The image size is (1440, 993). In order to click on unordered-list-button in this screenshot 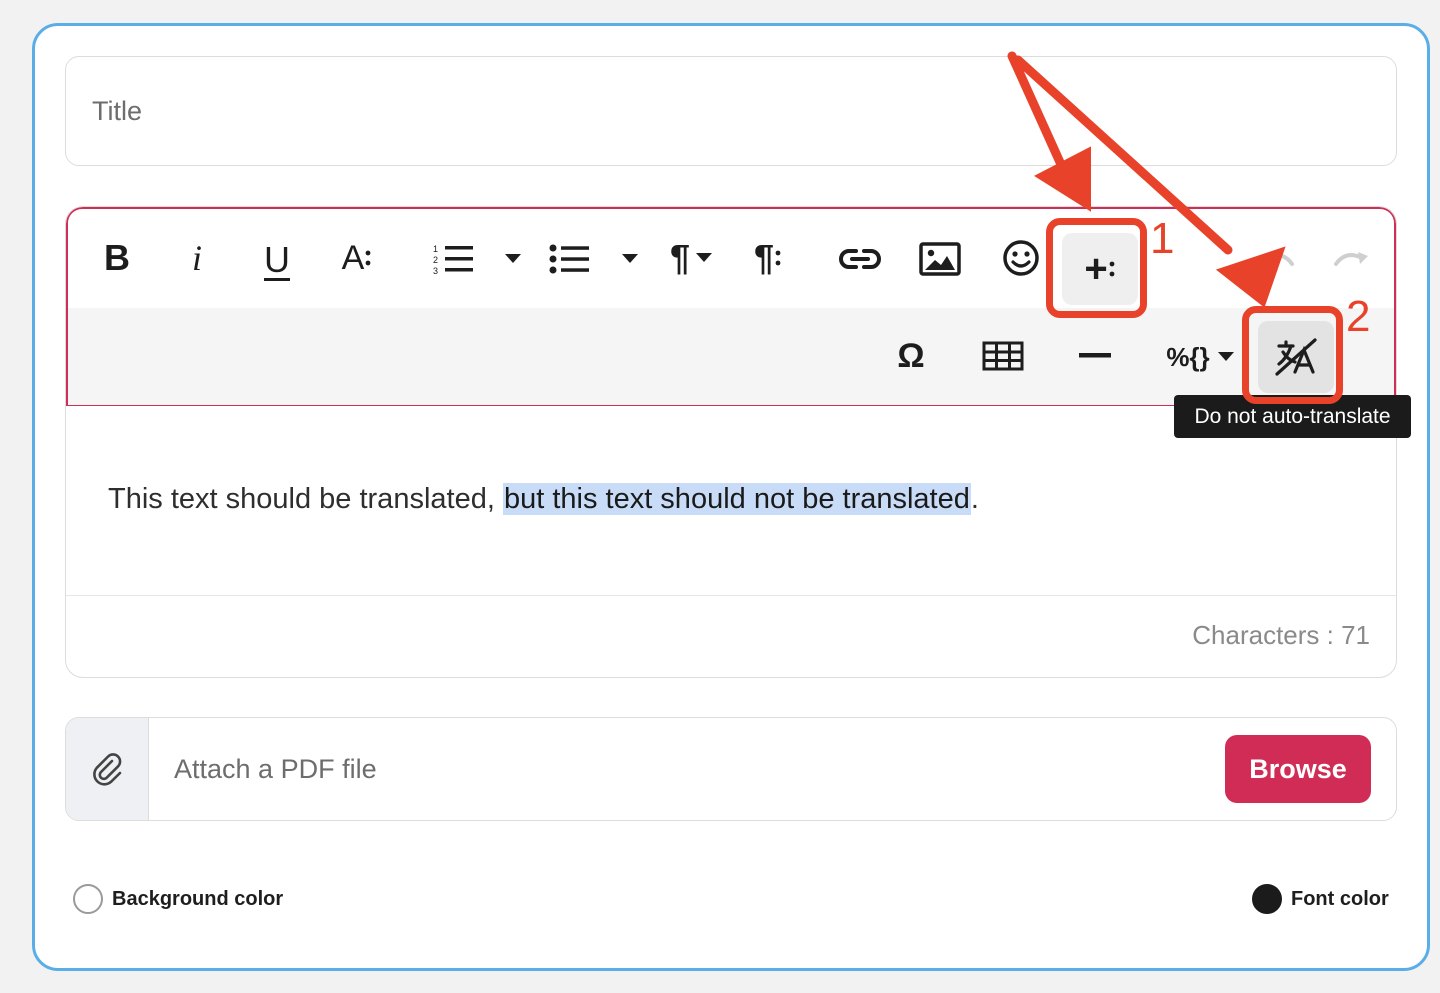, I will do `click(570, 259)`.